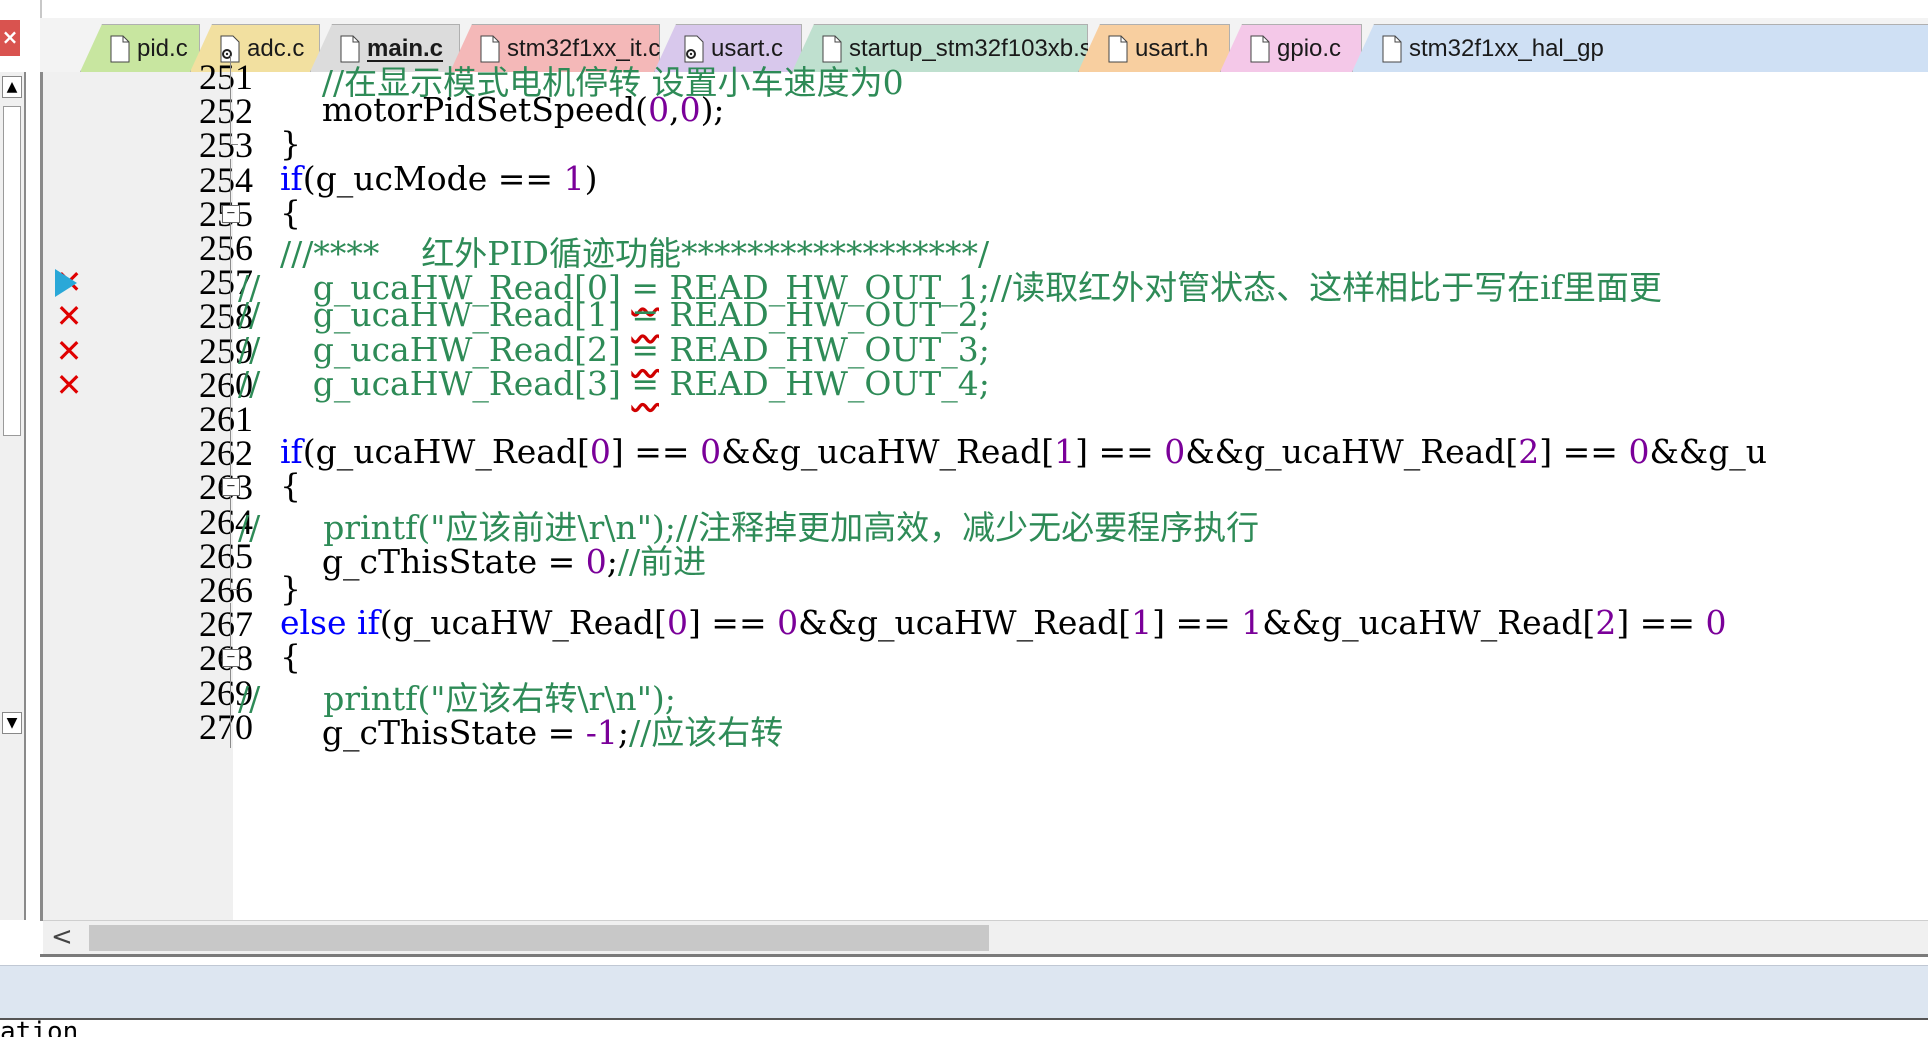 The image size is (1928, 1039). I want to click on current-error-marker-icon: ✕, so click(69, 282).